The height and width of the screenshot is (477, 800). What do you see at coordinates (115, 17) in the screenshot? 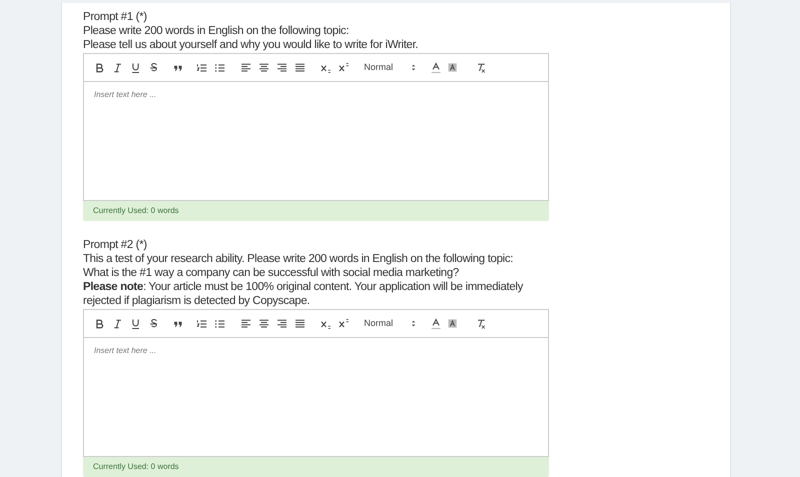
I see `prompt-title: Prompt #1 (*)` at bounding box center [115, 17].